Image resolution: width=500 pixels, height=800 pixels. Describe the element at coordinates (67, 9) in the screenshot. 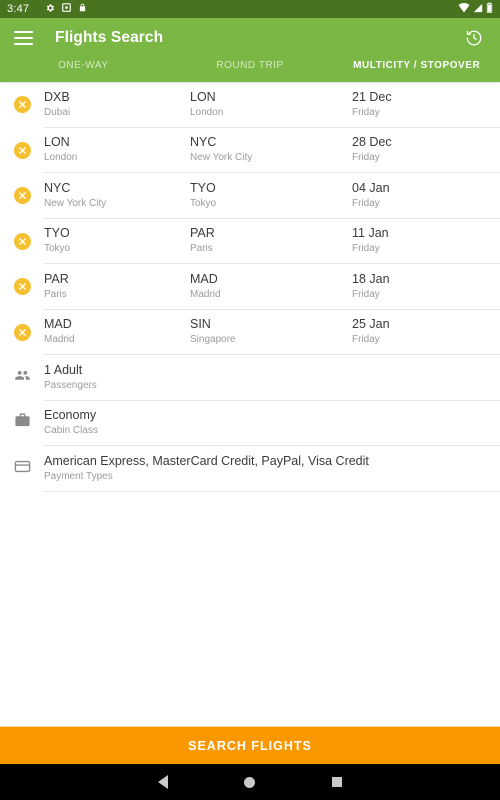

I see `screenshot-icon` at that location.